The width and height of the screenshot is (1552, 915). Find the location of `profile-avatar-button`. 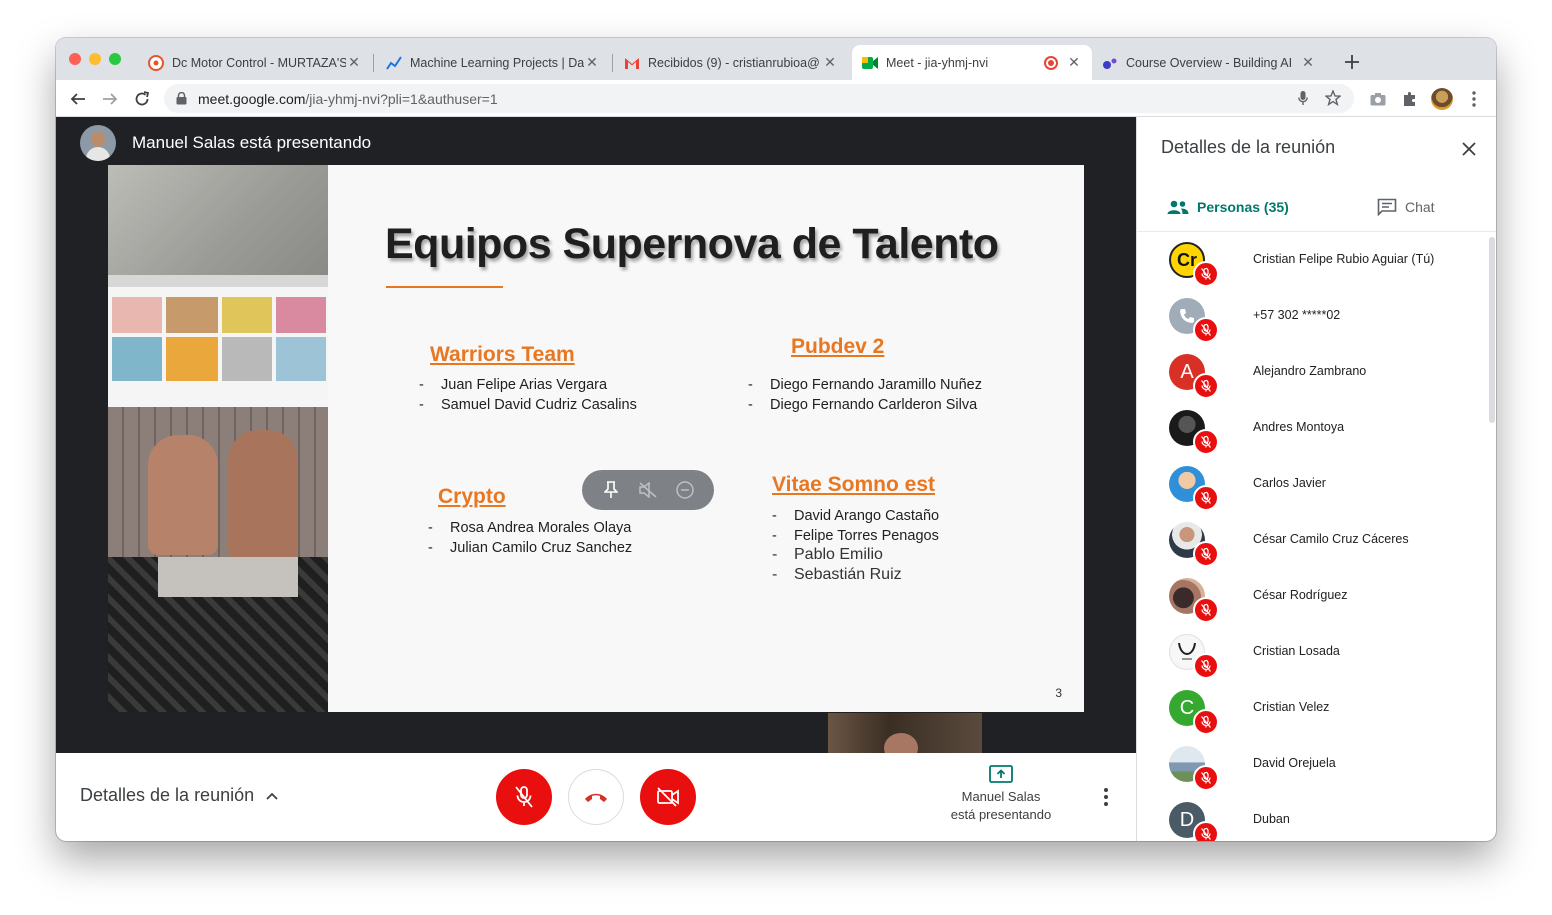

profile-avatar-button is located at coordinates (1442, 99).